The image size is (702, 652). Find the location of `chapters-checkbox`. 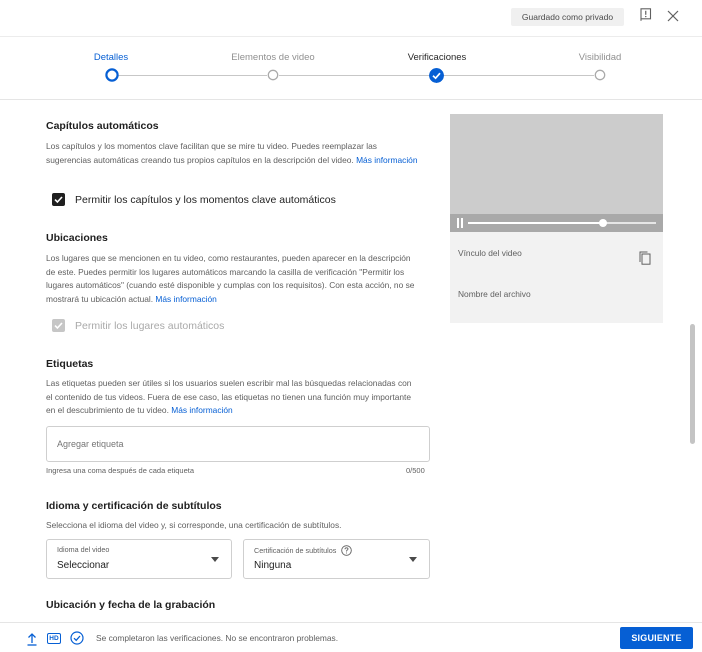

chapters-checkbox is located at coordinates (58, 199).